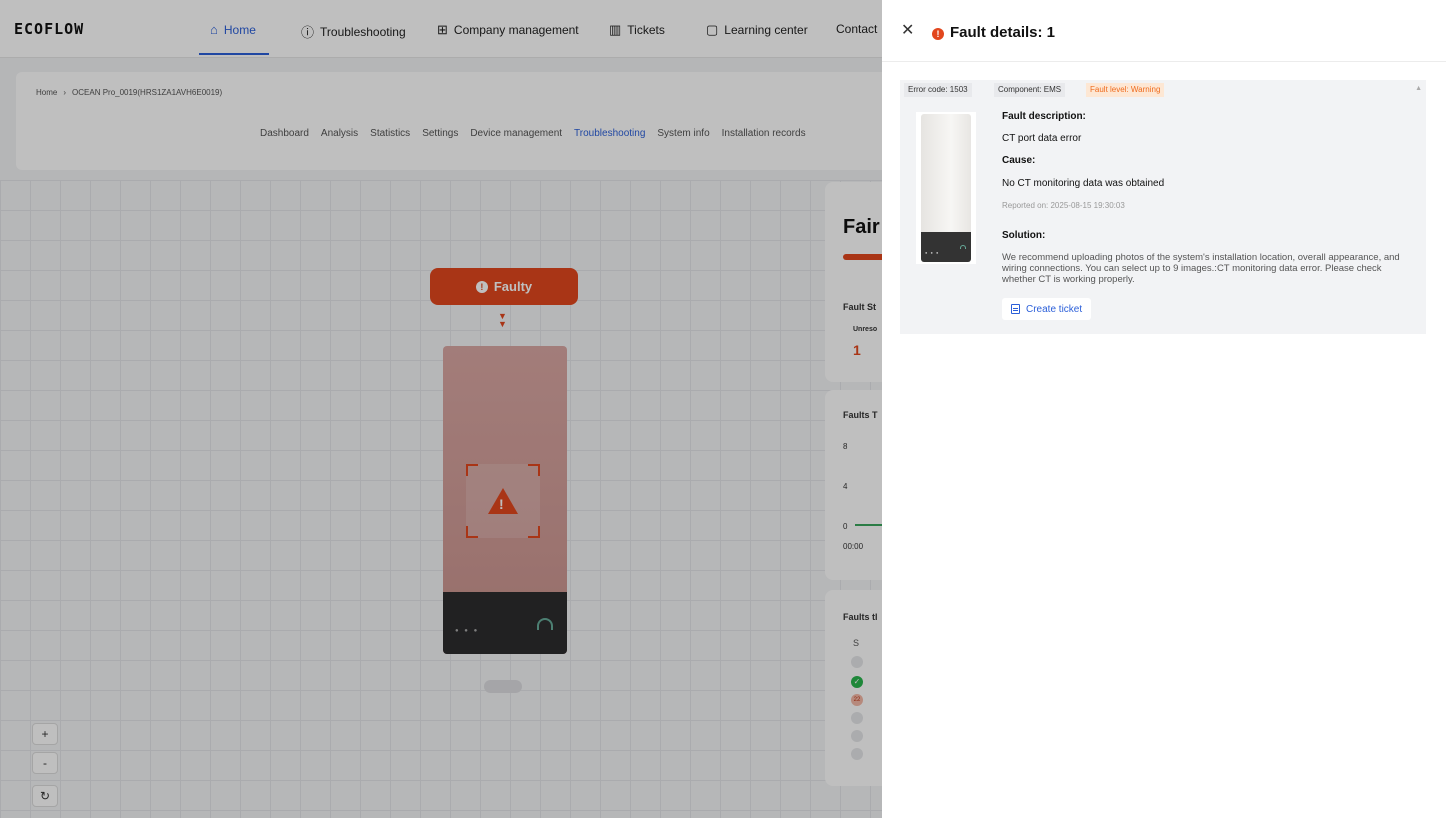  Describe the element at coordinates (1024, 235) in the screenshot. I see `solution-label: Solution:` at that location.